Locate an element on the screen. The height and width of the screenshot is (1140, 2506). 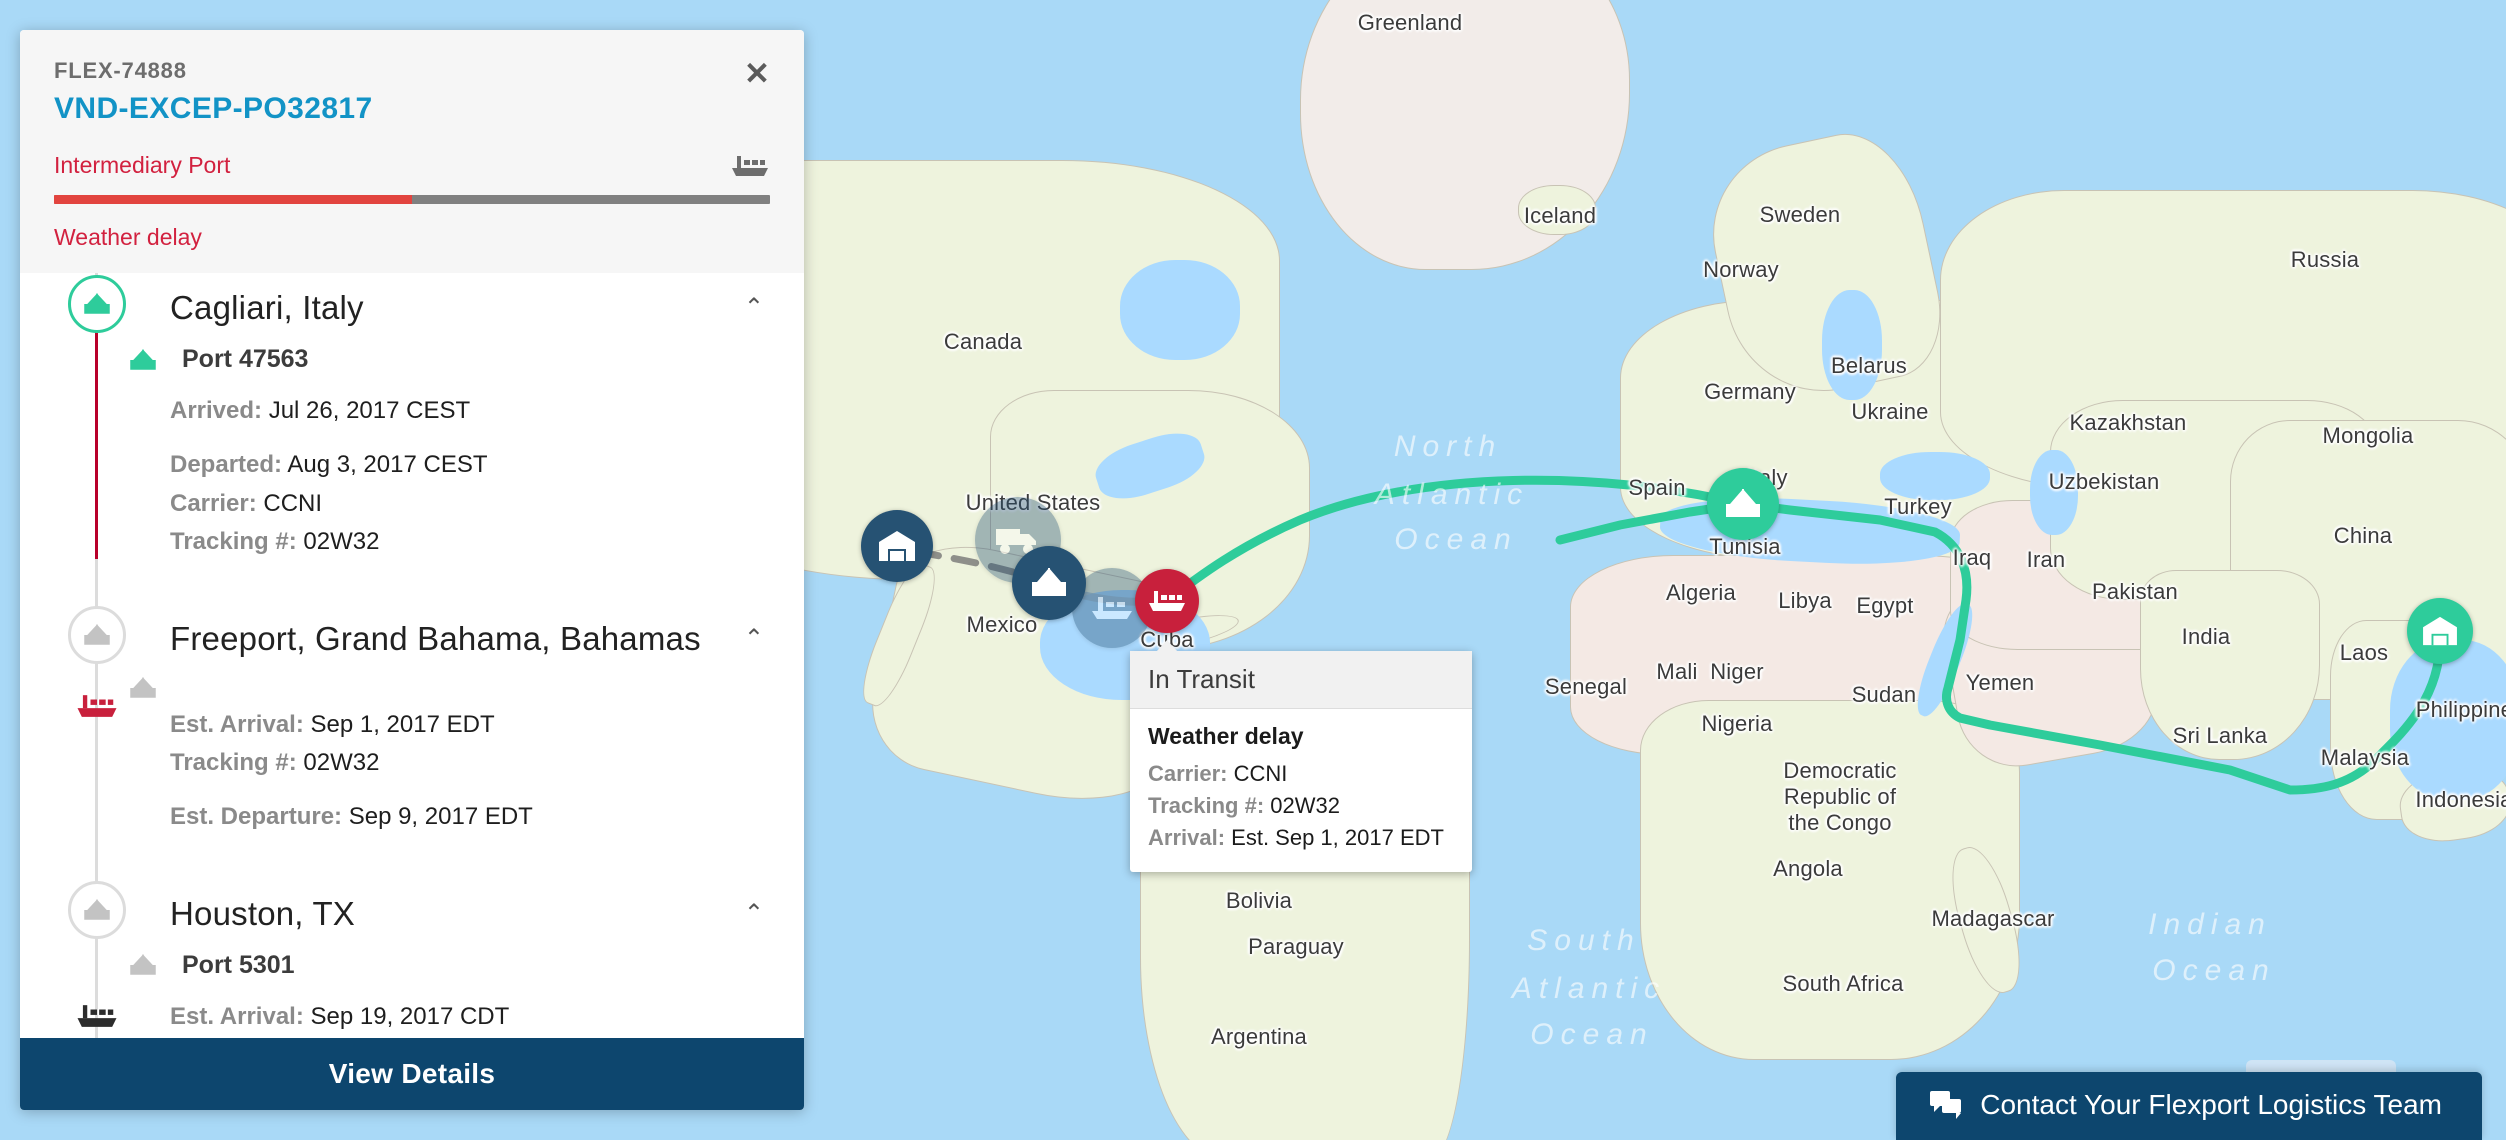
timeline-stop-header: Cagliari, Italy ⌃ is located at coordinates (412, 304).